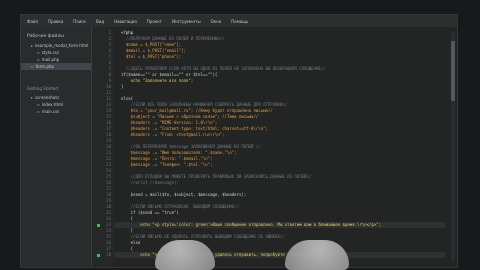 Image resolution: width=480 pixels, height=270 pixels. What do you see at coordinates (185, 255) in the screenshot?
I see `foreground-left-sock` at bounding box center [185, 255].